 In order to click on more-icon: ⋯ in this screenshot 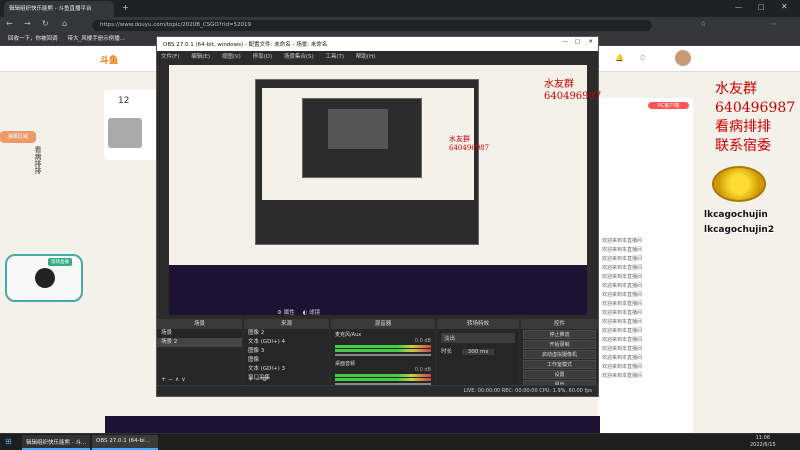, I will do `click(773, 24)`.